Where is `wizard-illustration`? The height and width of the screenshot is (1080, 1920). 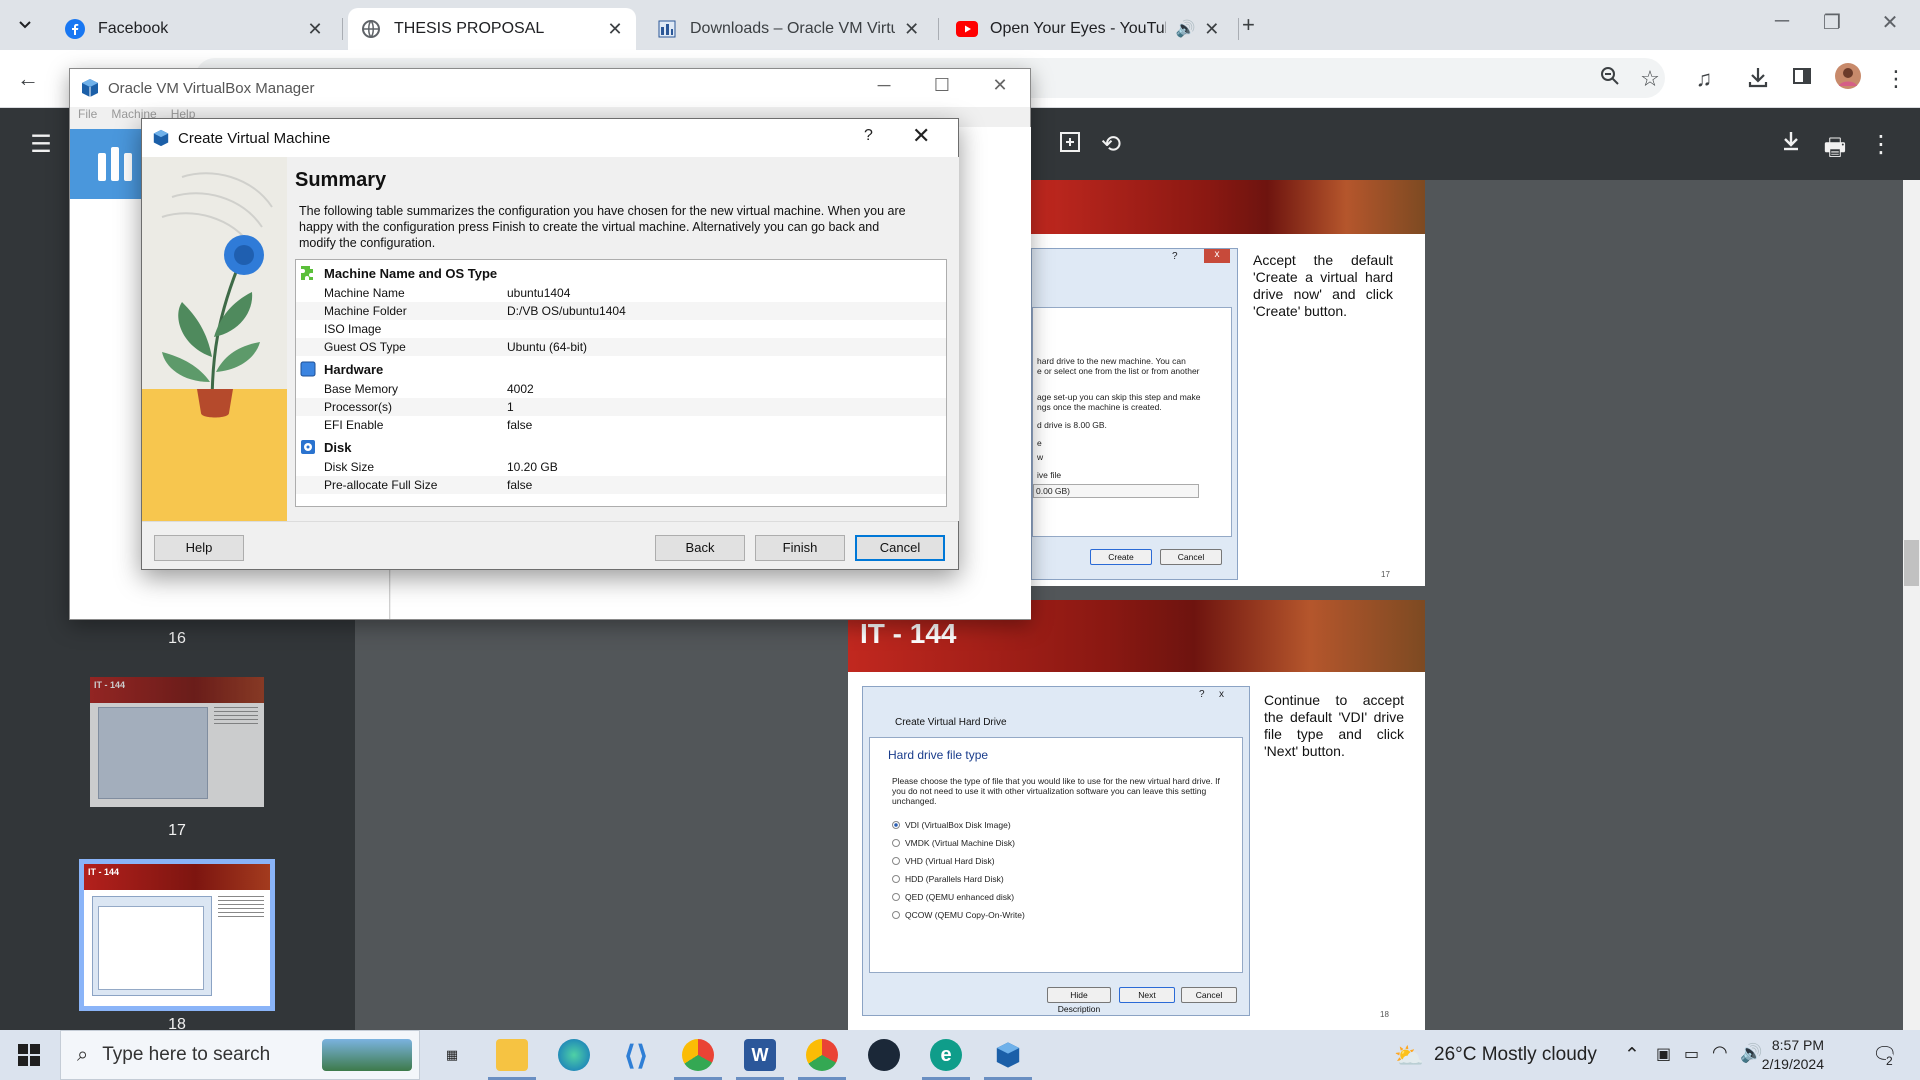
wizard-illustration is located at coordinates (214, 339).